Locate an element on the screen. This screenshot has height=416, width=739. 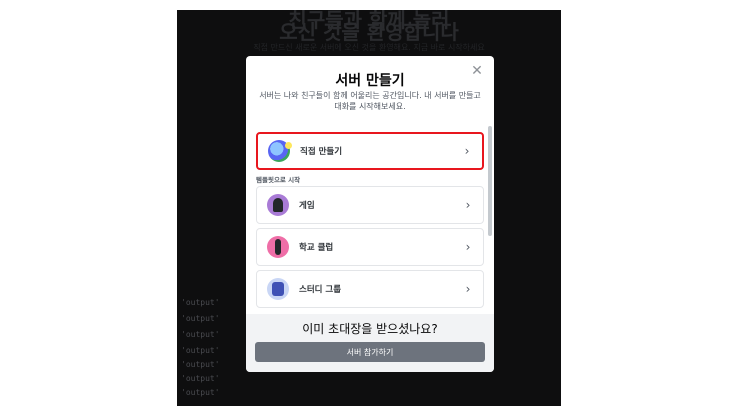
template-study-group-button: 스터디 그룹 › is located at coordinates (370, 289).